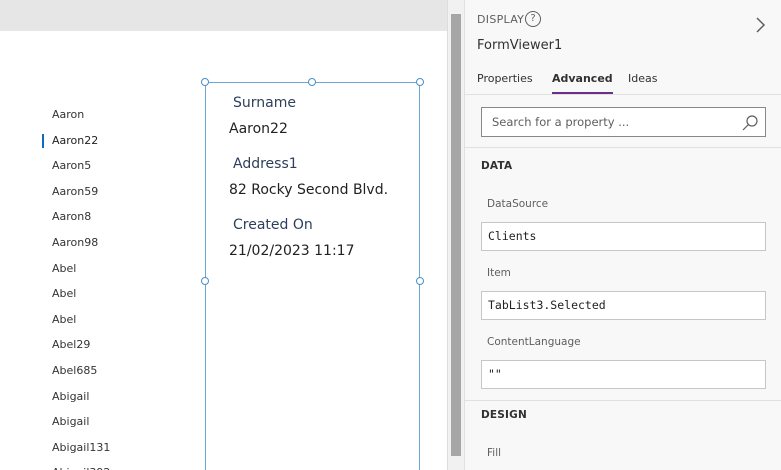  What do you see at coordinates (623, 83) in the screenshot?
I see `panel-tabs: Properties Advanced Ideas` at bounding box center [623, 83].